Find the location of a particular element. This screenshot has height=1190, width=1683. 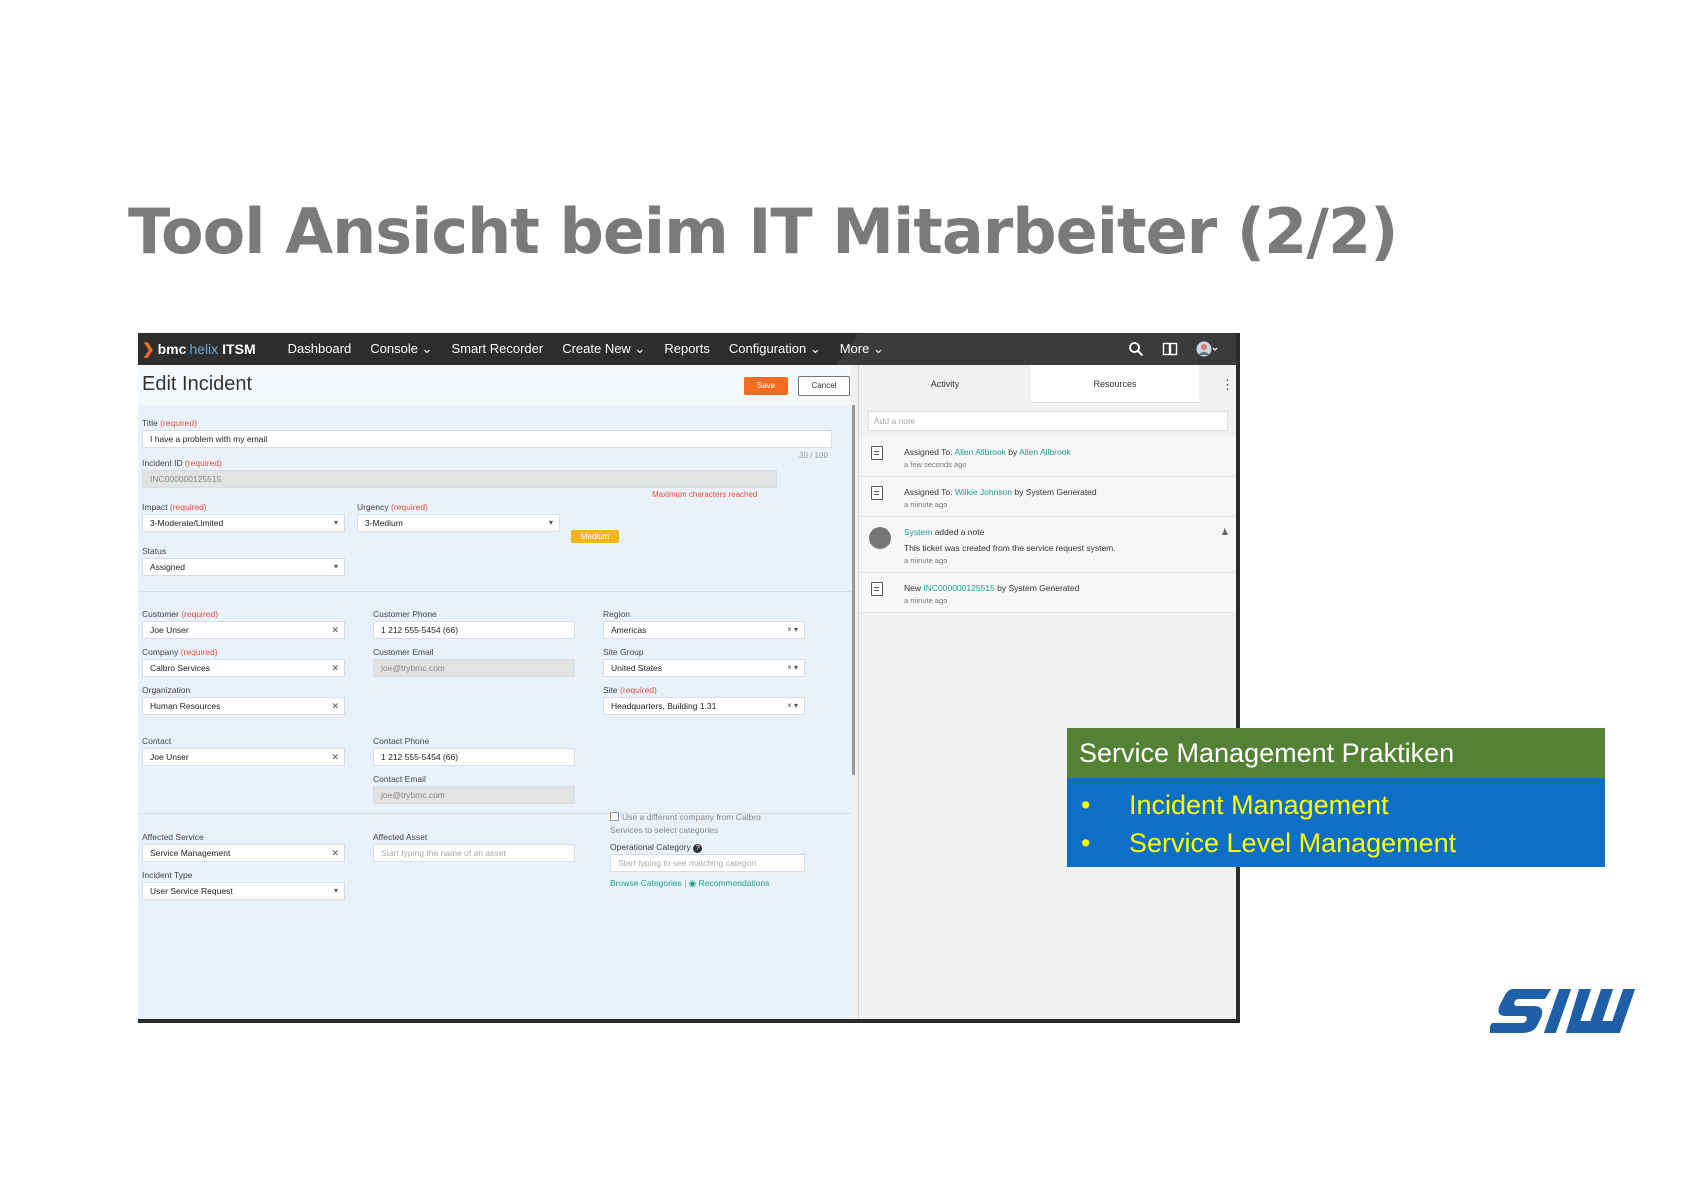

tab-resources: Resources is located at coordinates (1115, 384).